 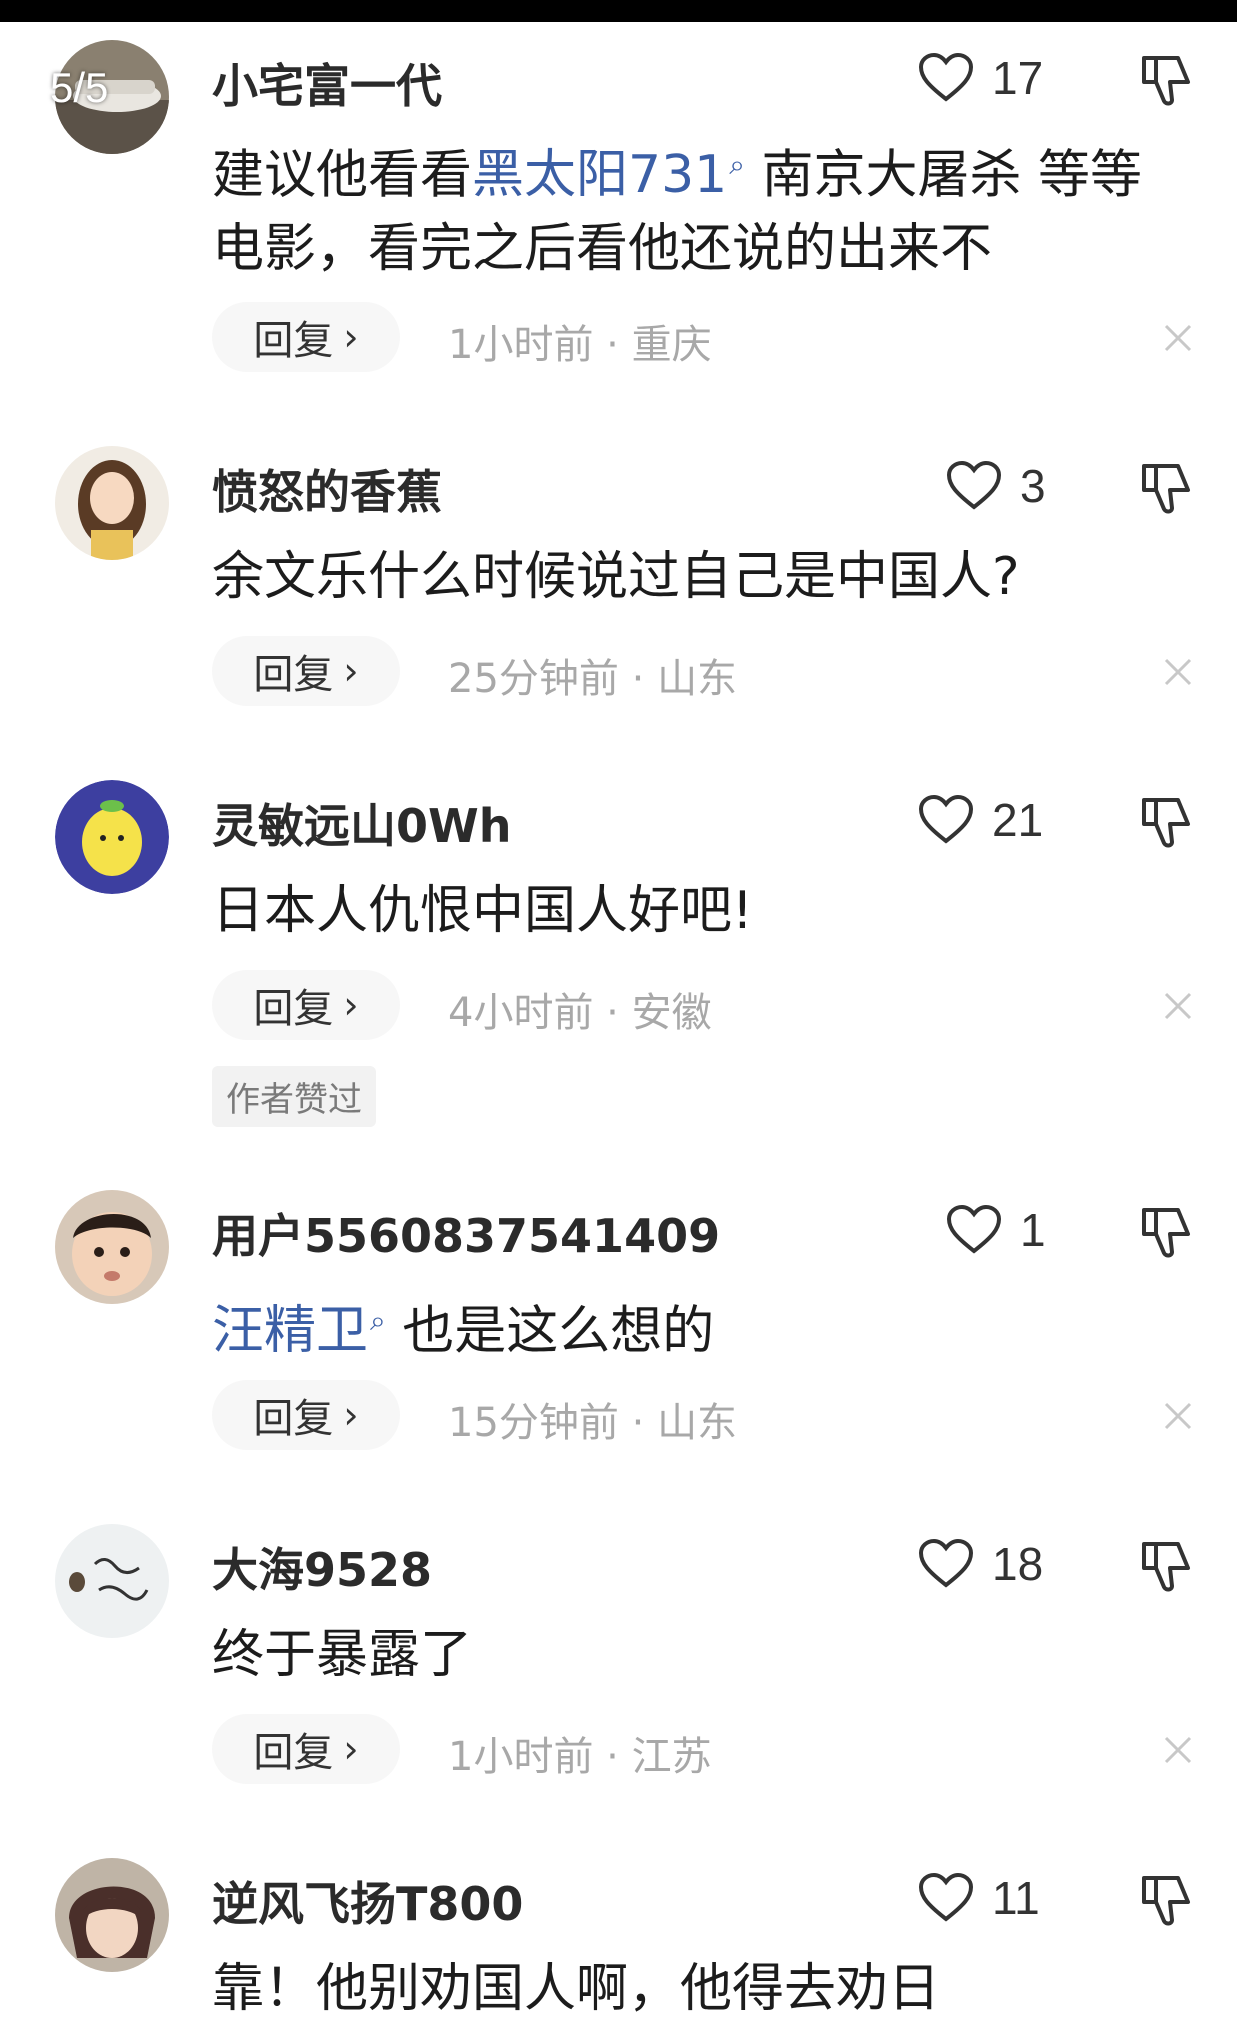 What do you see at coordinates (1018, 78) in the screenshot?
I see `like-count: 17` at bounding box center [1018, 78].